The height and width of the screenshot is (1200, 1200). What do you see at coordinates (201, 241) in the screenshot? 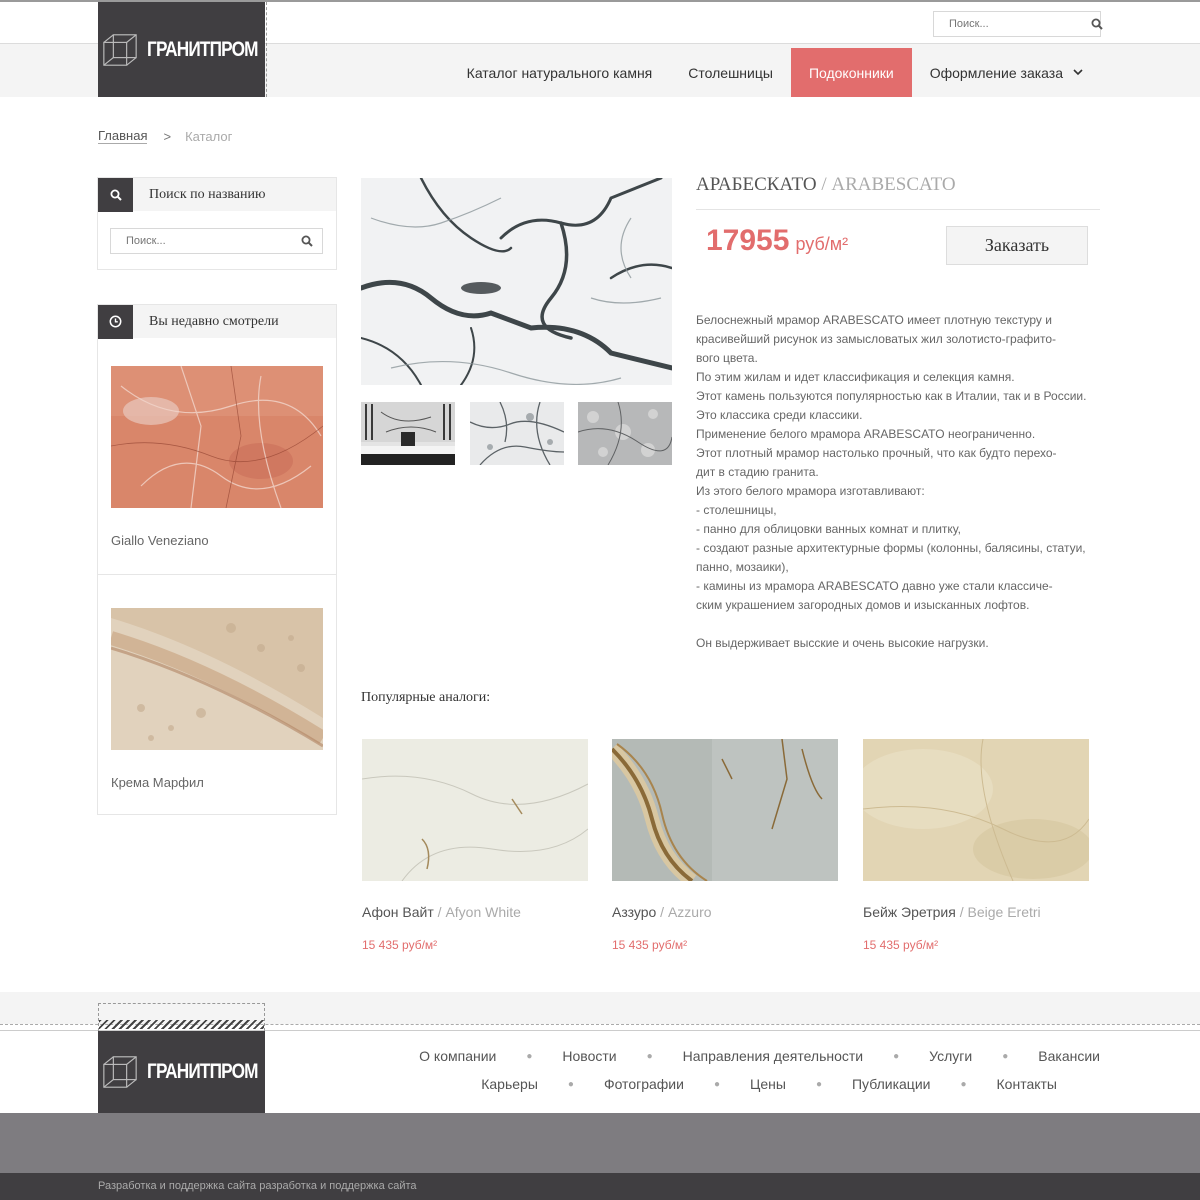
I see `sidebar-search-input` at bounding box center [201, 241].